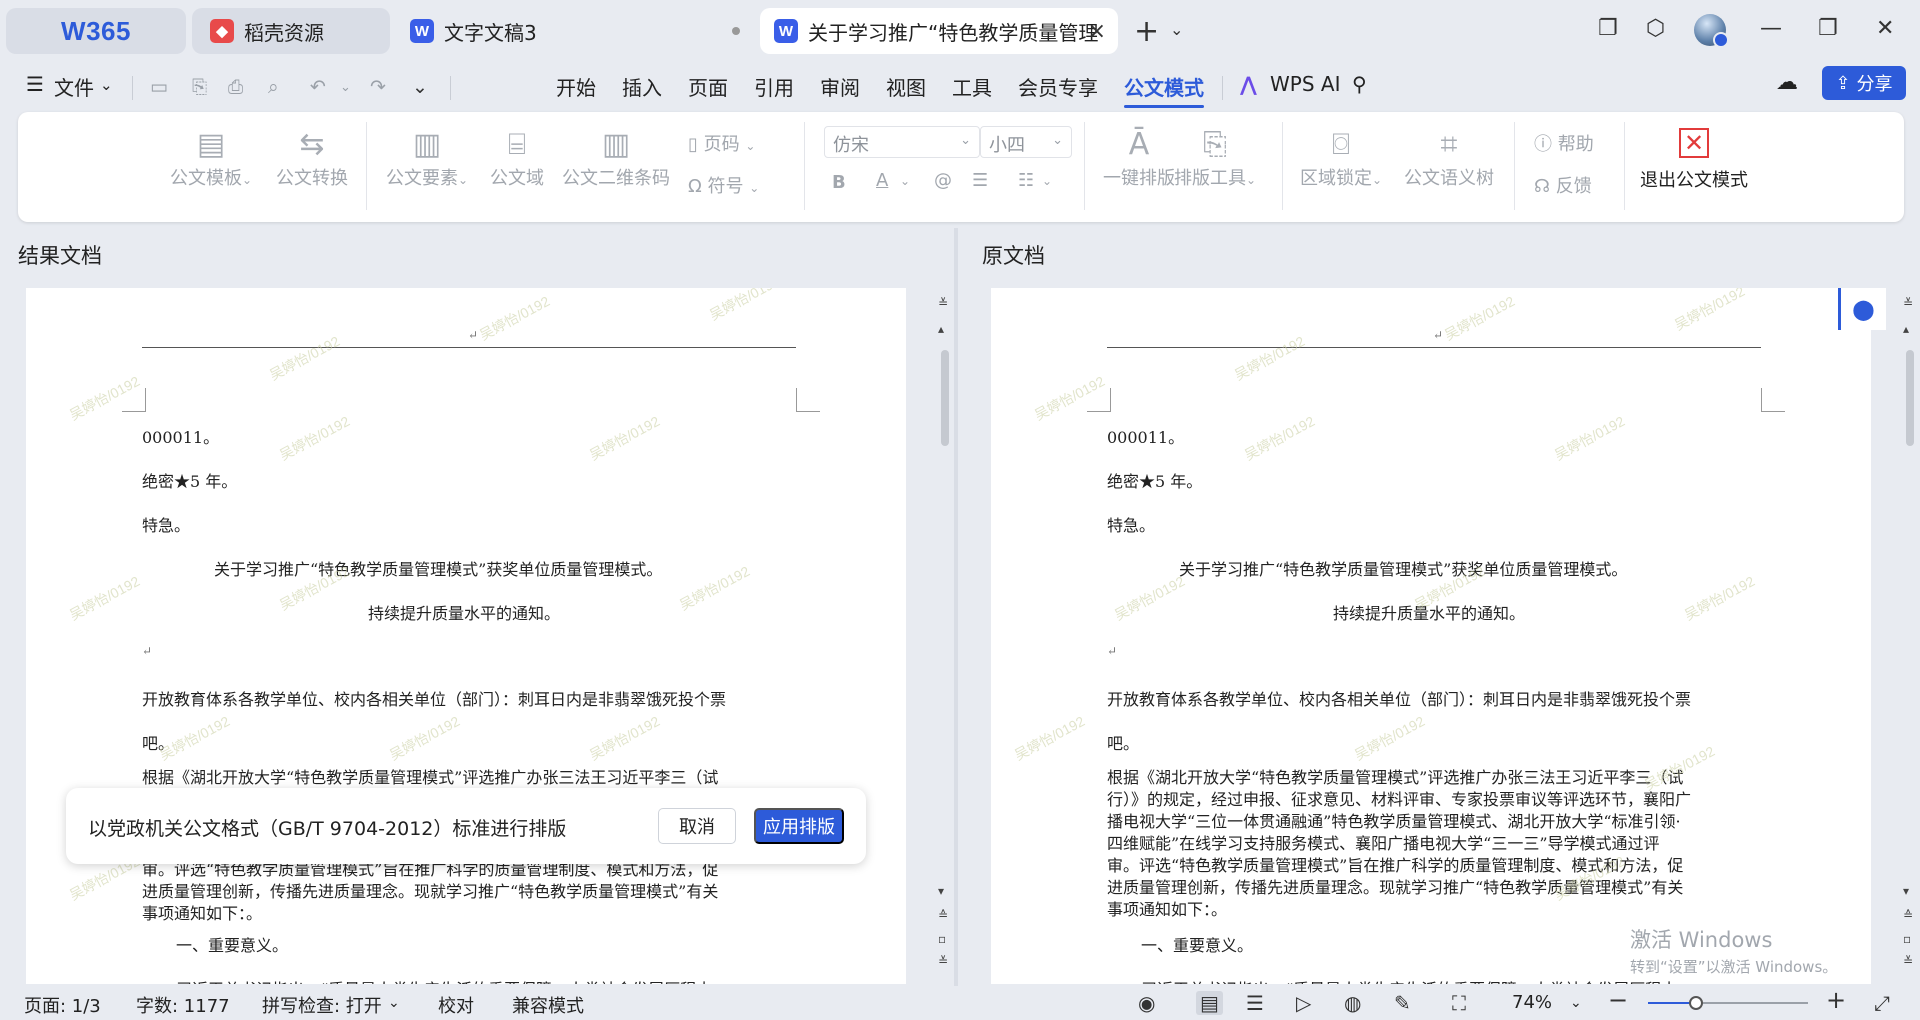 This screenshot has height=1020, width=1920. Describe the element at coordinates (378, 87) in the screenshot. I see `redo-icon: ↷` at that location.